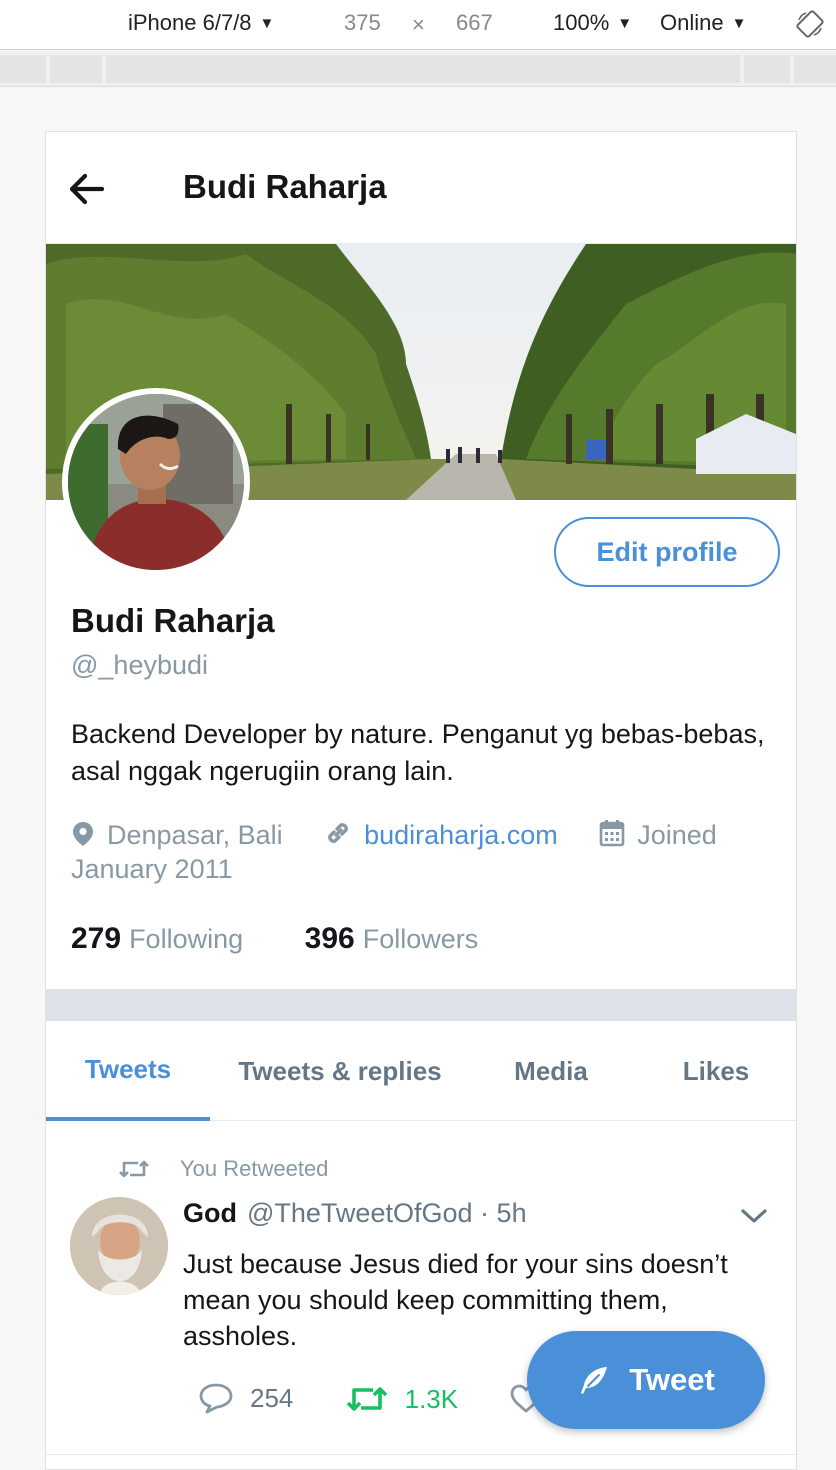  I want to click on tab-media: Media, so click(551, 1071).